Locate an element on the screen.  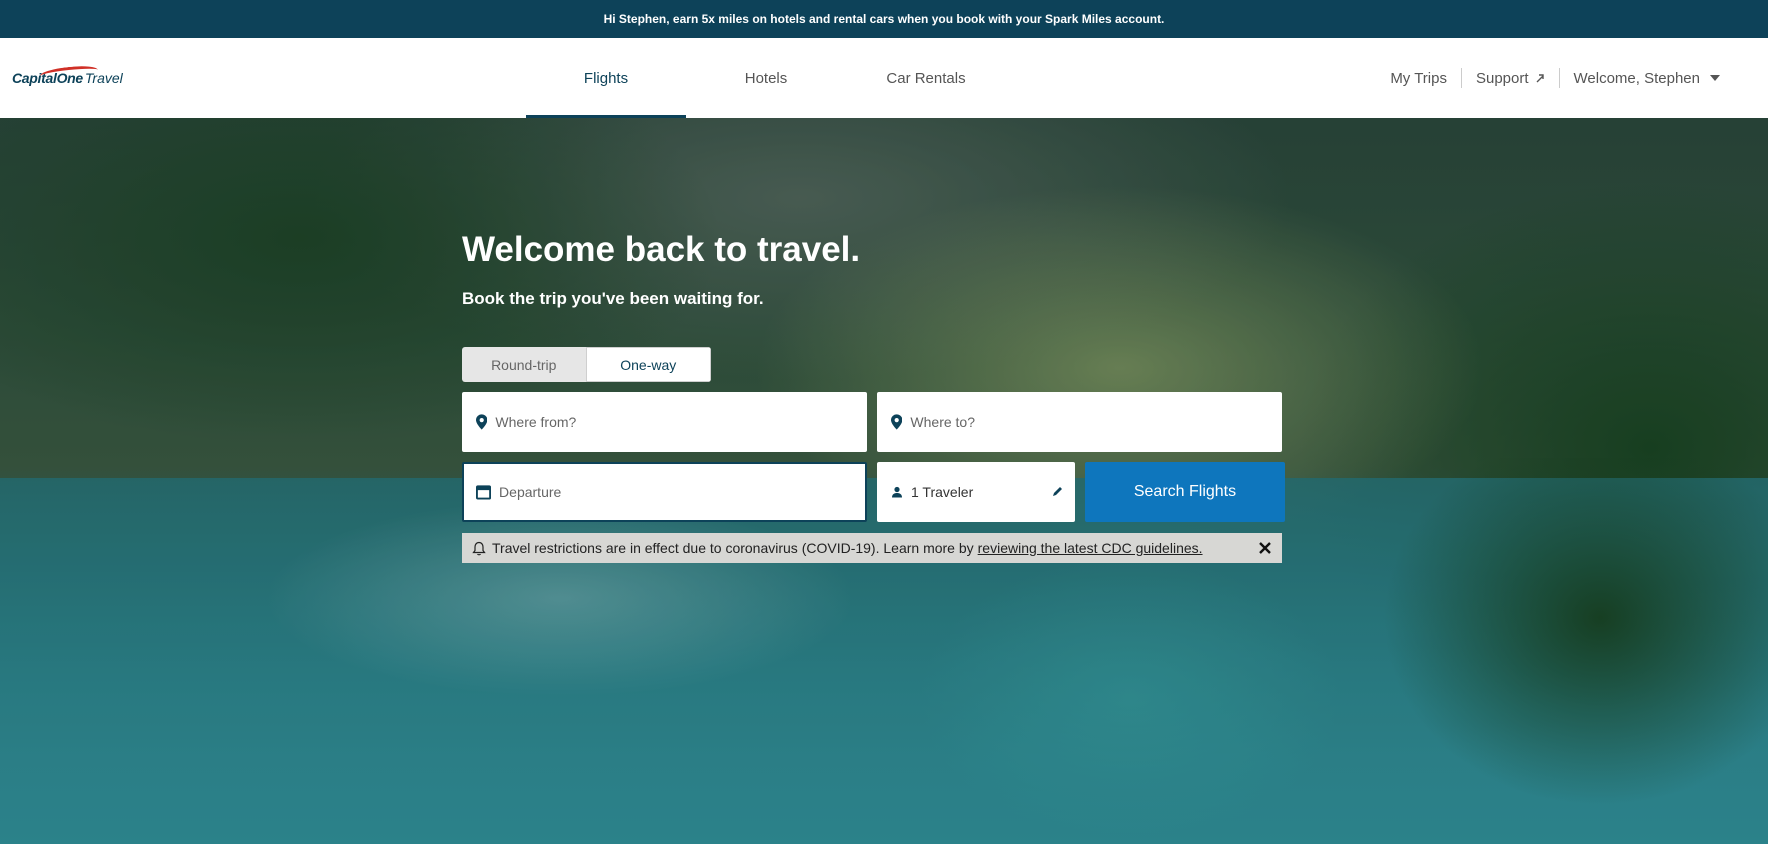
account-menu: Welcome, Stephen is located at coordinates (1647, 78).